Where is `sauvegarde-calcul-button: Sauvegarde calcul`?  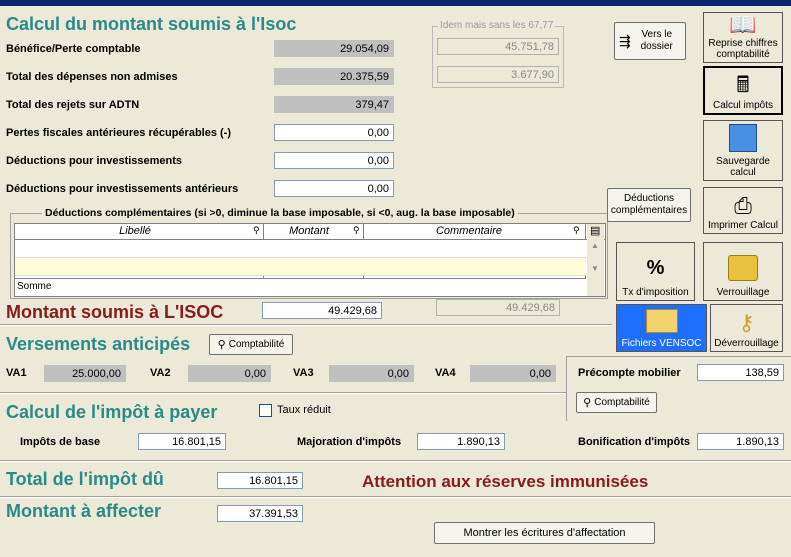
sauvegarde-calcul-button: Sauvegarde calcul is located at coordinates (743, 150).